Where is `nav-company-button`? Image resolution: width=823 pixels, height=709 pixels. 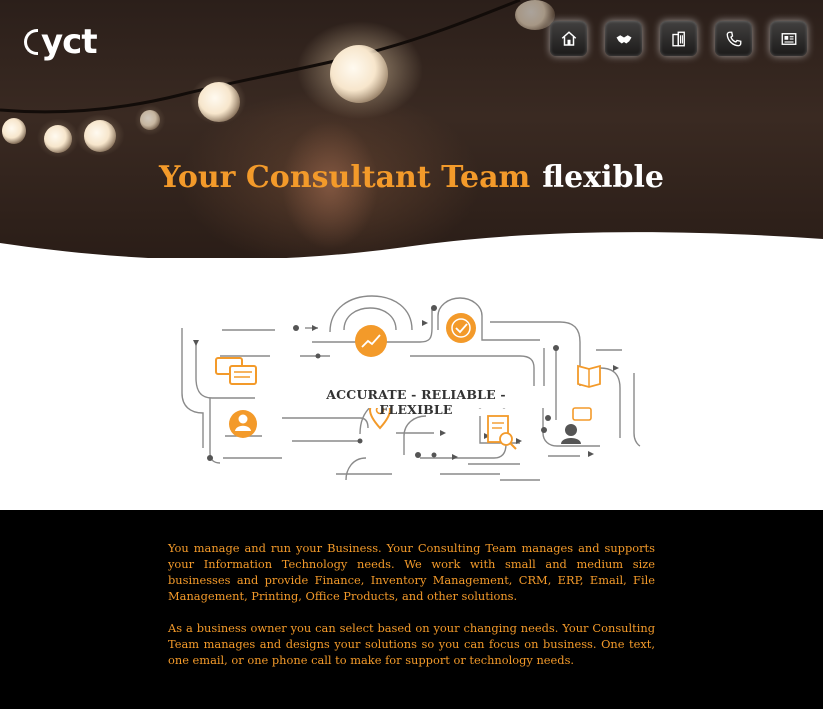
nav-company-button is located at coordinates (678, 38).